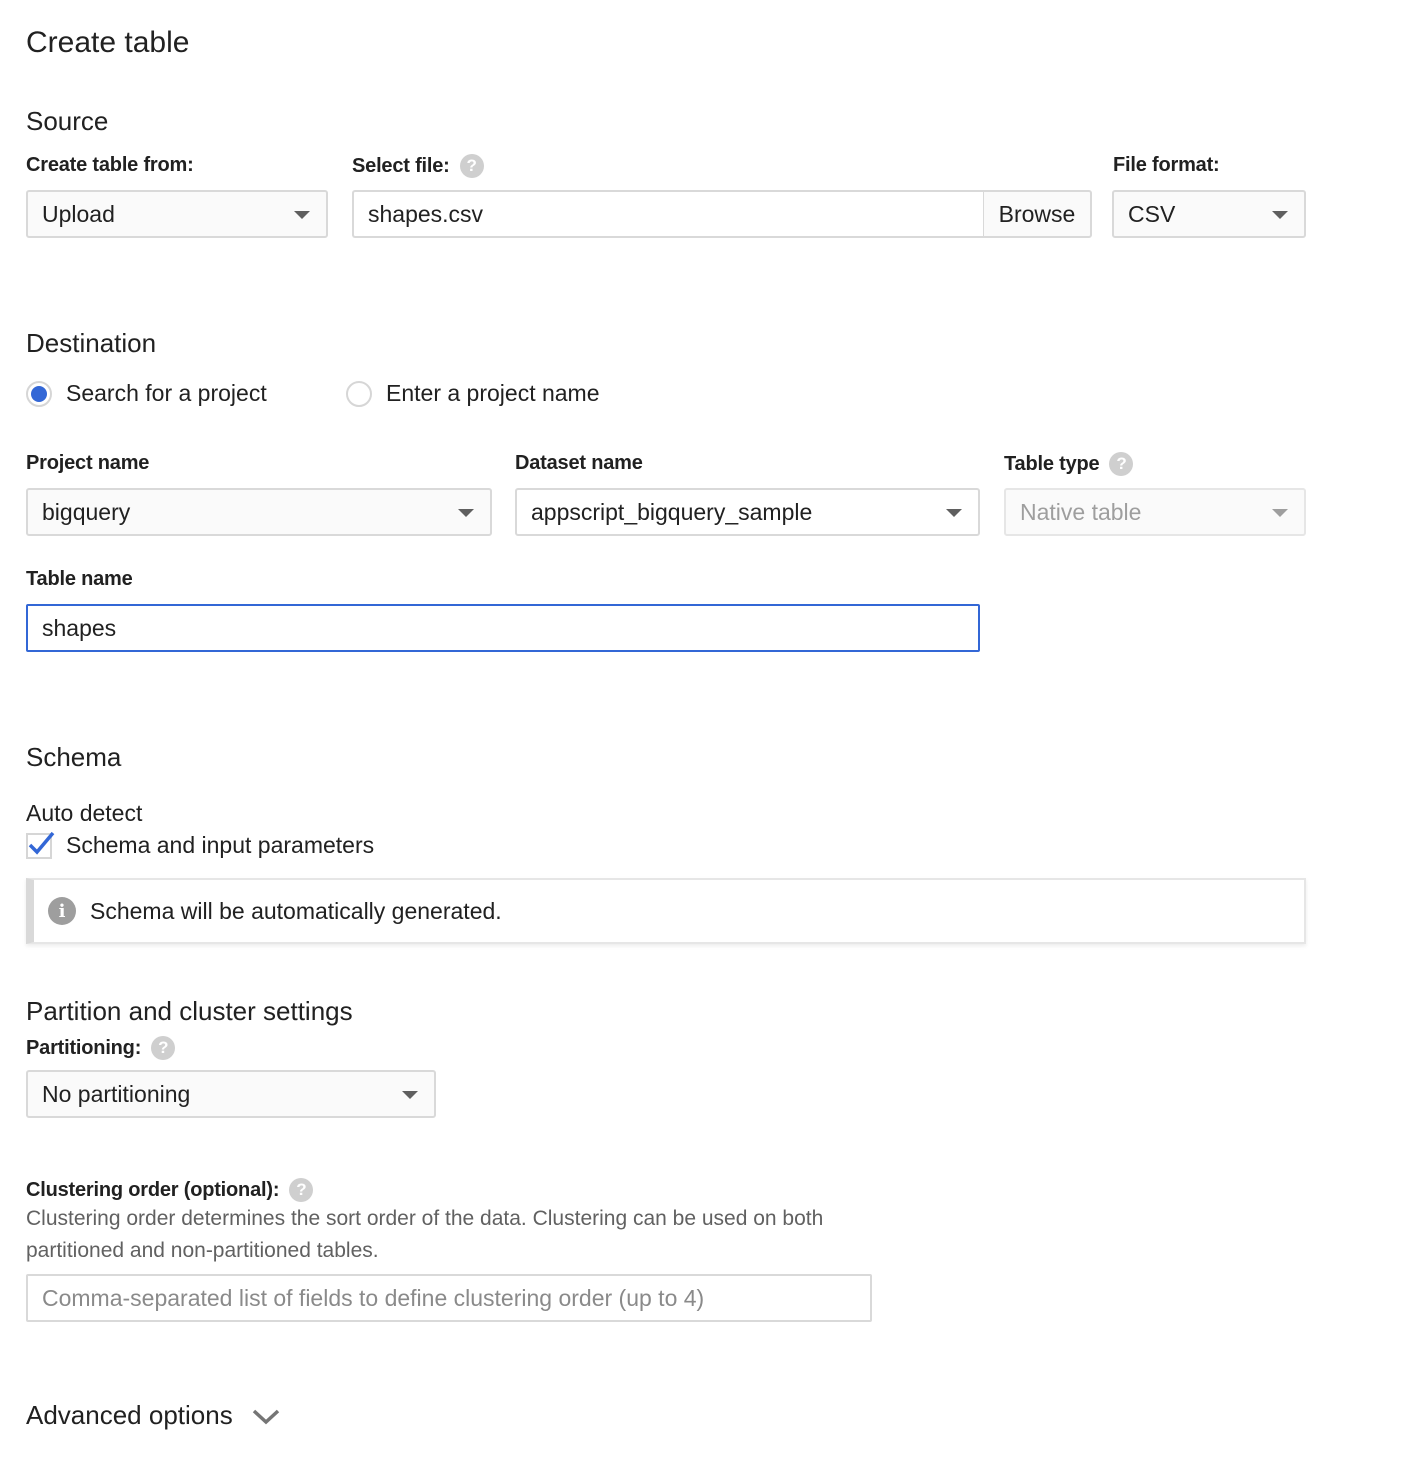  Describe the element at coordinates (91, 343) in the screenshot. I see `destination-heading: Destination` at that location.